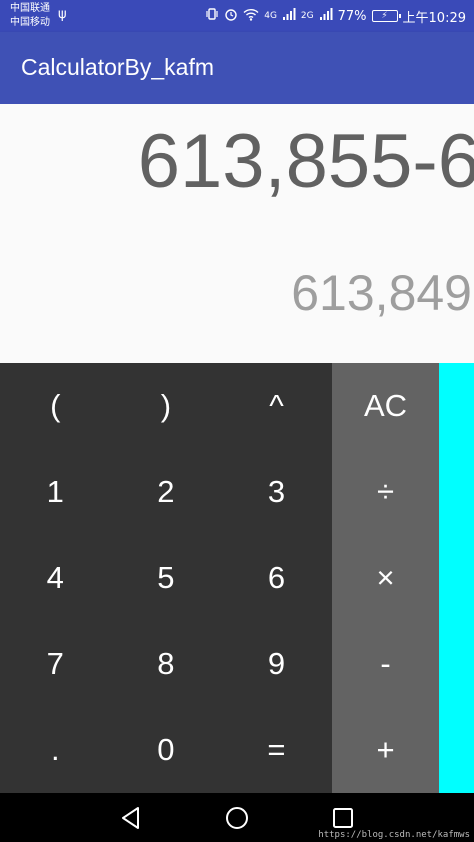 The height and width of the screenshot is (842, 474). Describe the element at coordinates (30, 16) in the screenshot. I see `carrier-info: 中国联通 中国移动` at that location.